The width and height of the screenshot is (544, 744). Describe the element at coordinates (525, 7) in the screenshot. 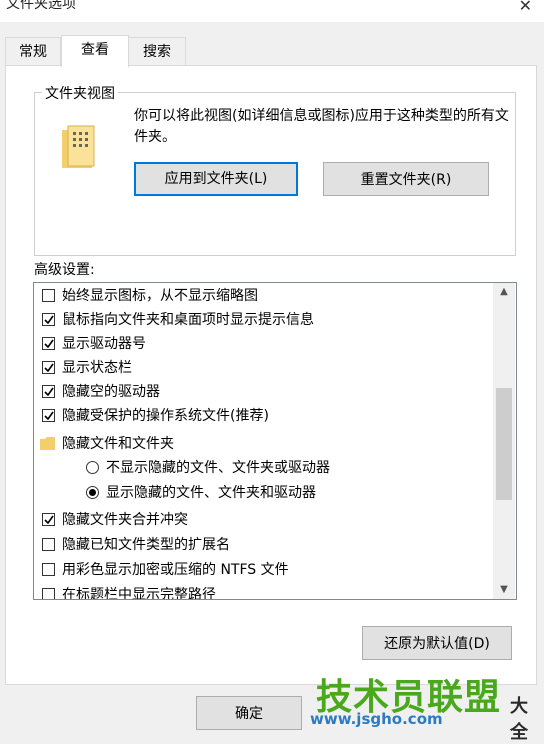

I see `close-icon: ✕` at that location.